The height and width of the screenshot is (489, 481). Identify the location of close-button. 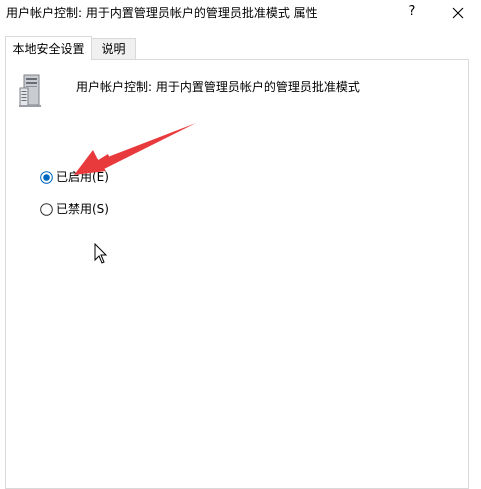
(458, 12).